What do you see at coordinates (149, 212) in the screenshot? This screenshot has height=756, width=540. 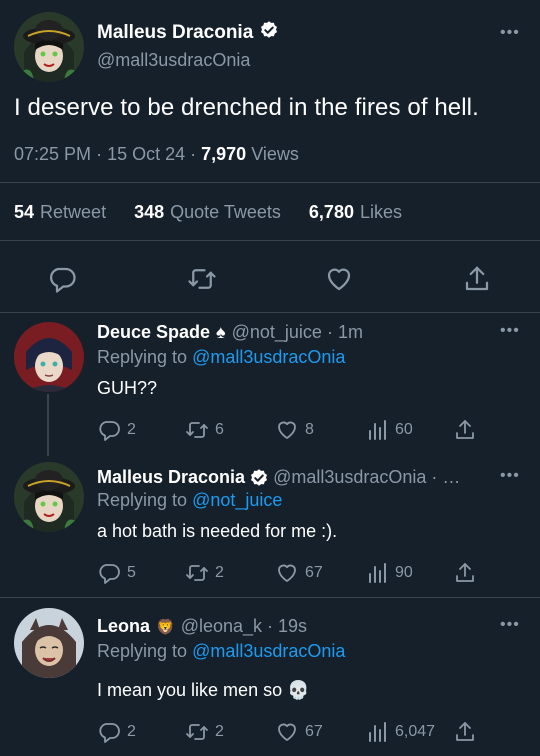 I see `quotes-count: 348` at bounding box center [149, 212].